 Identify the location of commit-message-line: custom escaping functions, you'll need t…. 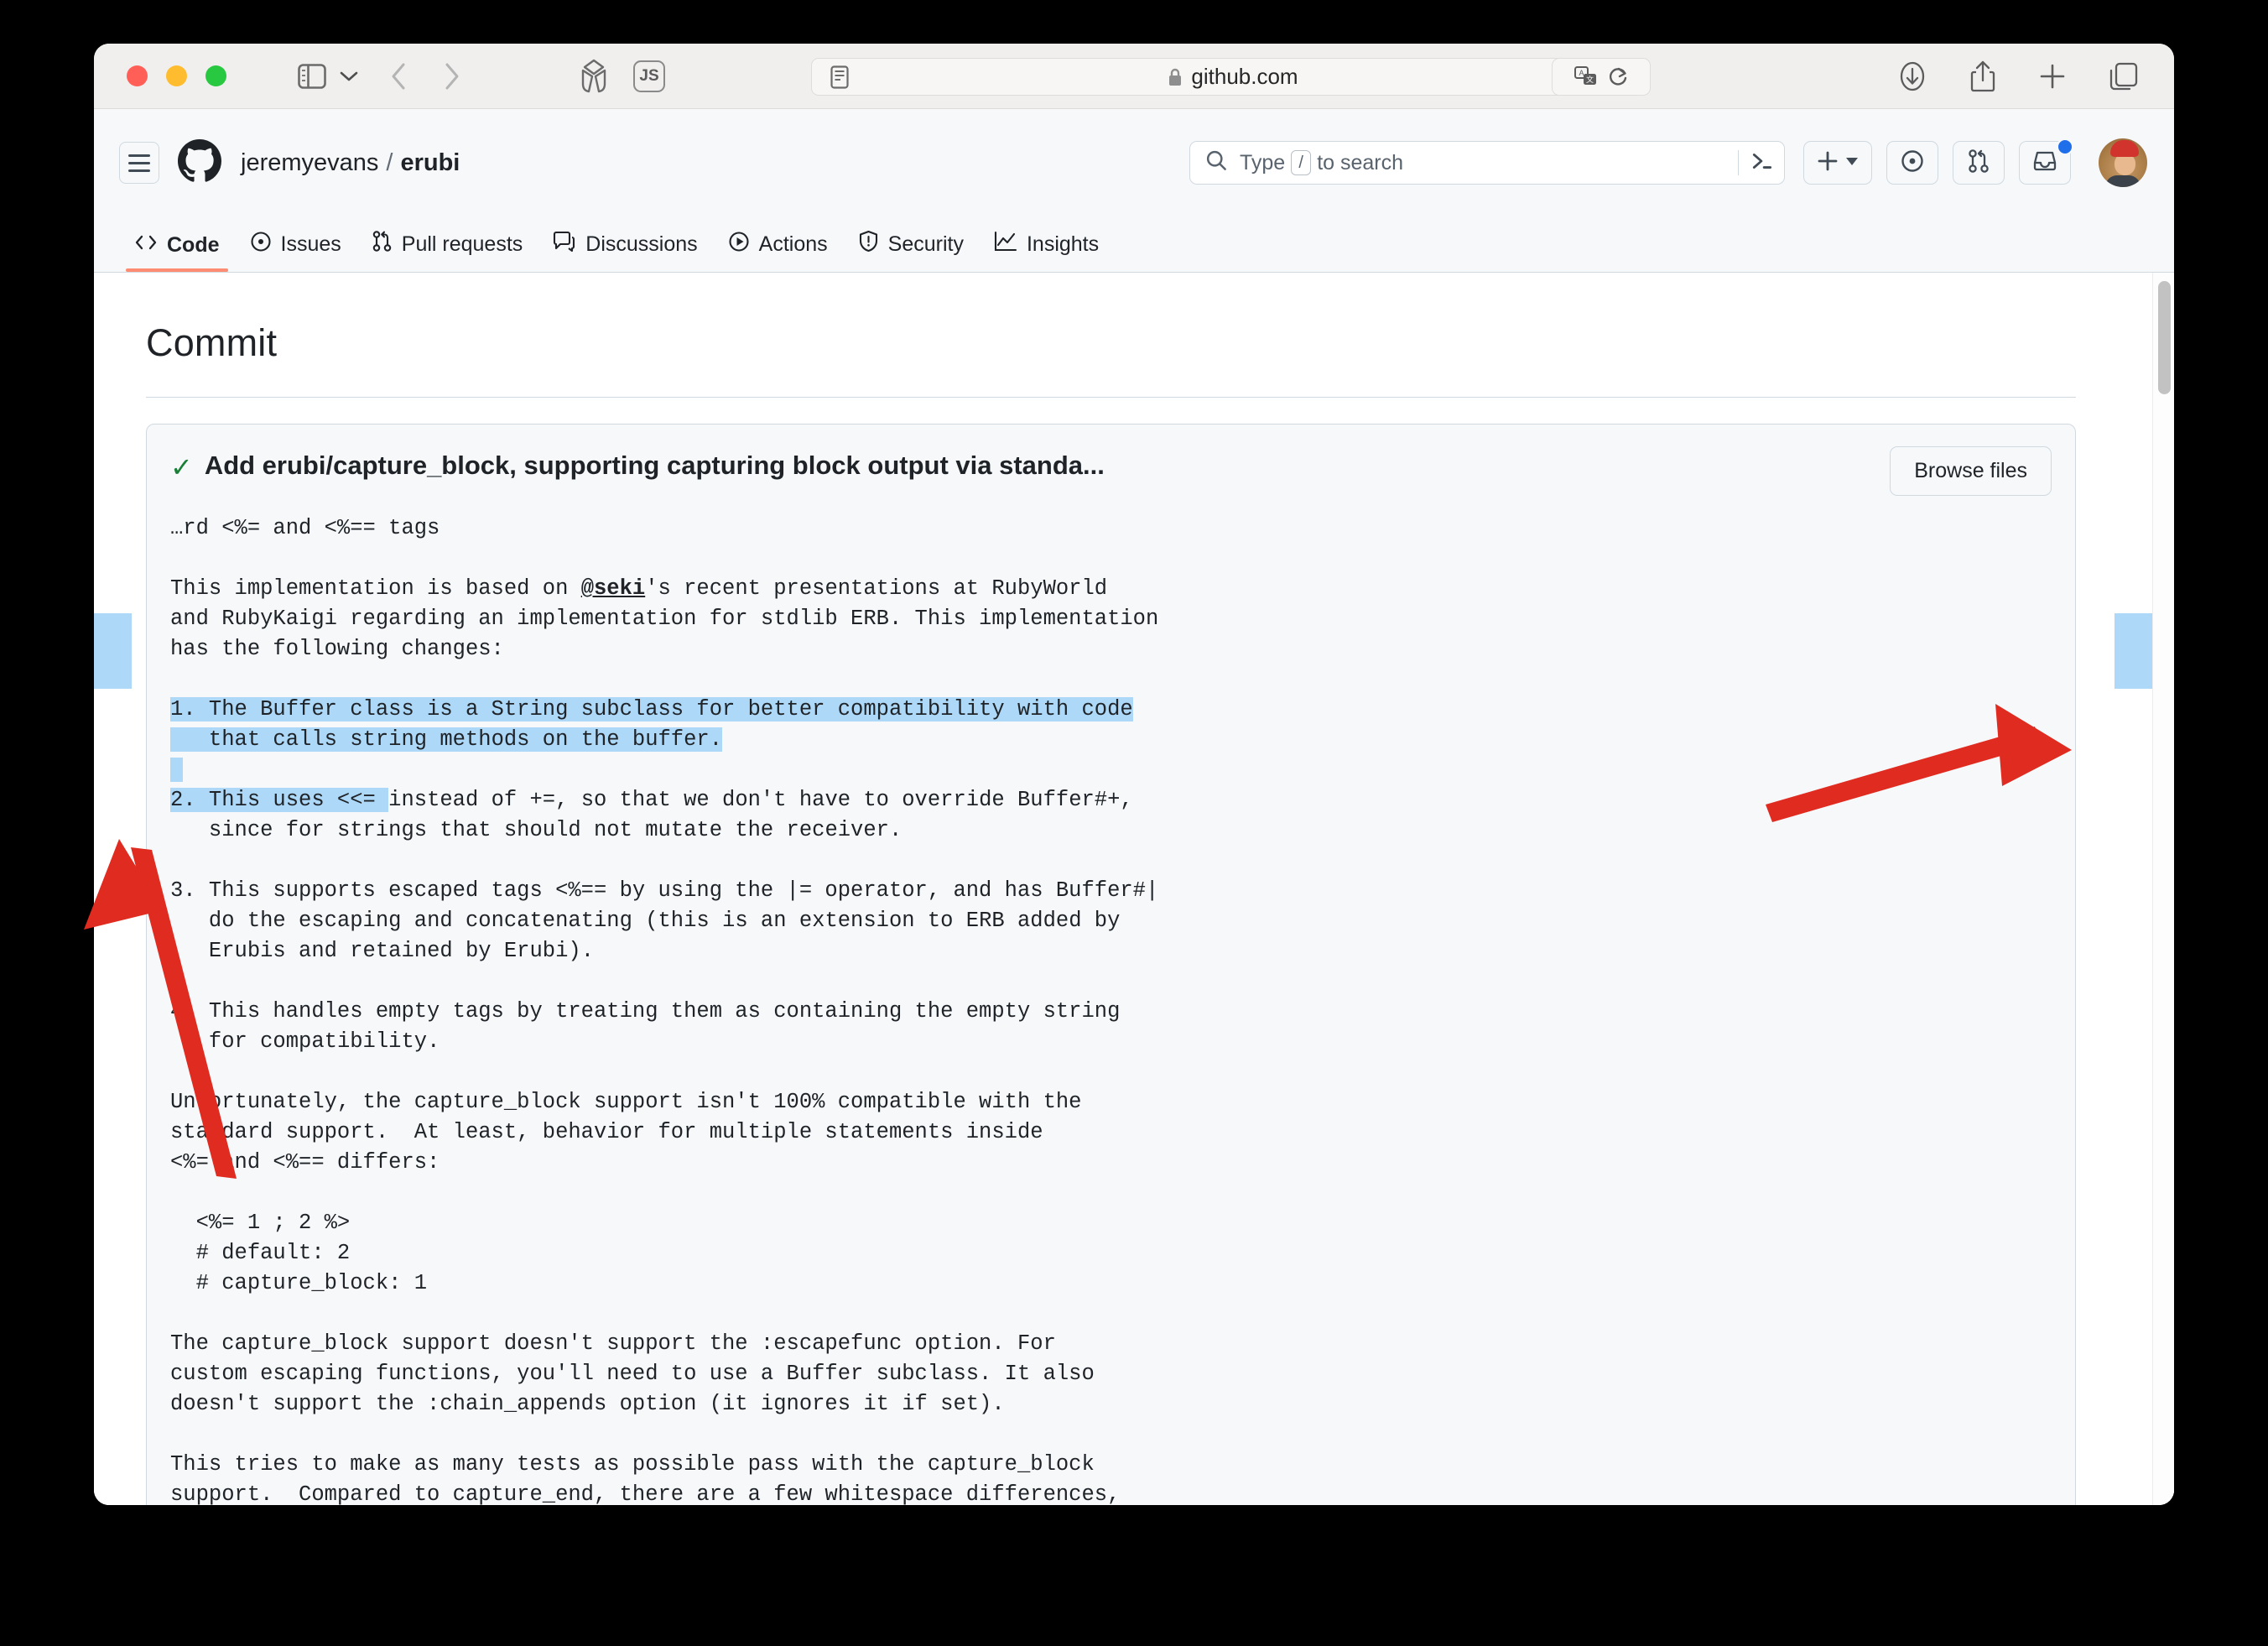
(632, 1374).